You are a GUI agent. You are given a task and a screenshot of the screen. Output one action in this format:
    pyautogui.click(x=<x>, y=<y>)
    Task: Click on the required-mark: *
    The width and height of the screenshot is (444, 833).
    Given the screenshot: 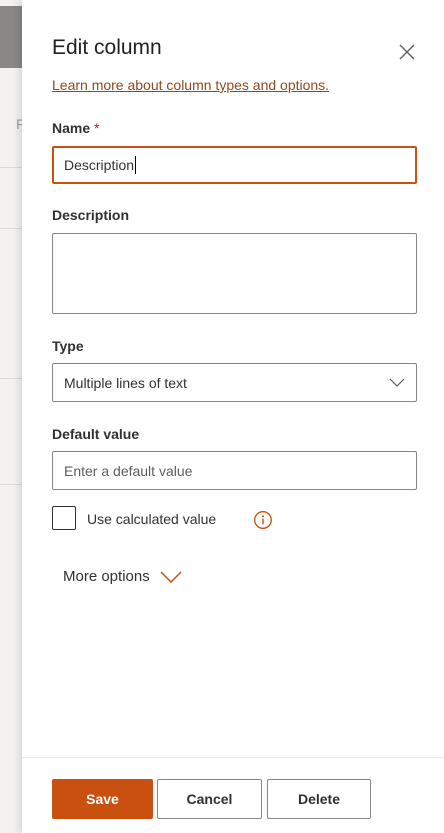 What is the action you would take?
    pyautogui.click(x=97, y=128)
    